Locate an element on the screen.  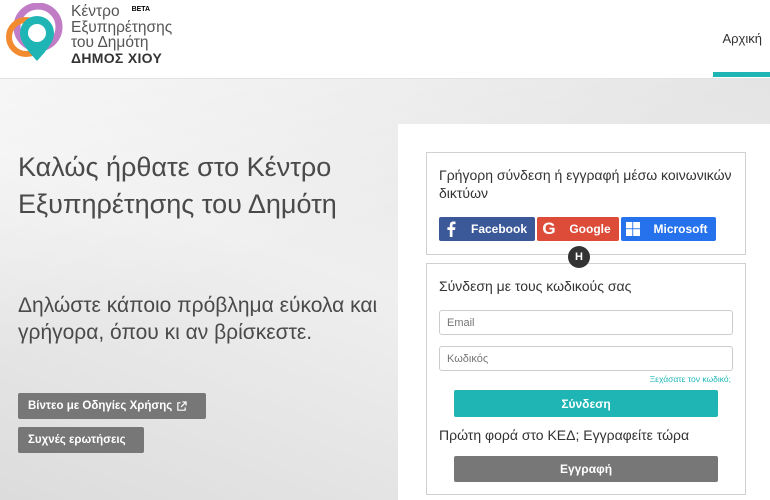
first-time-text: Πρώτη φορά στο ΚΕΔ; Εγγραφείτε τώρα is located at coordinates (564, 435).